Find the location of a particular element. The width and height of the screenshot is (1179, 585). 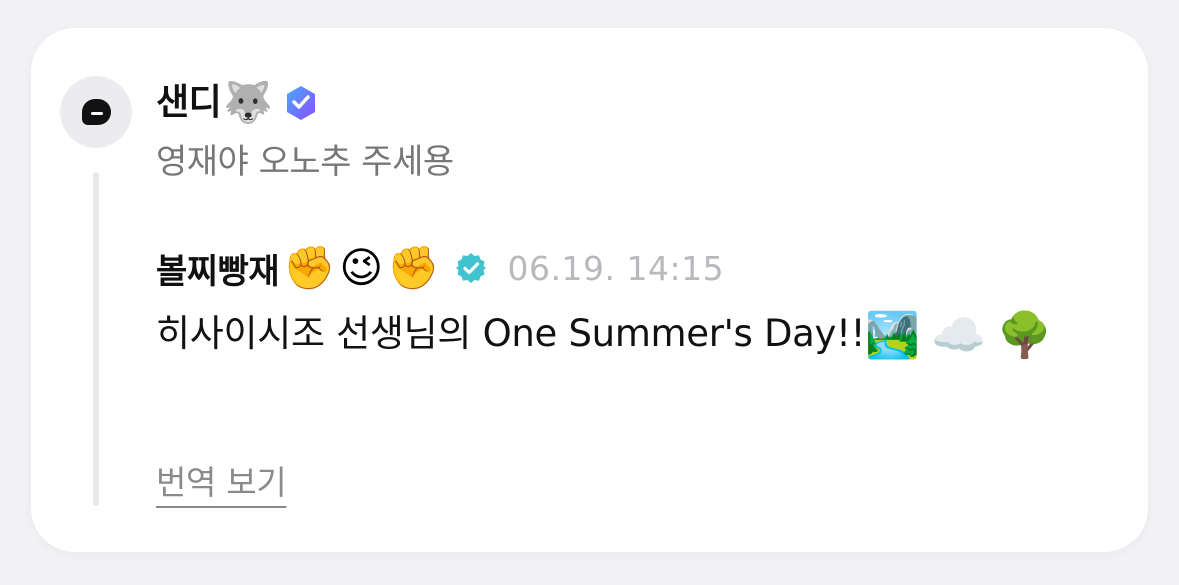

chat-bubble-icon is located at coordinates (96, 112).